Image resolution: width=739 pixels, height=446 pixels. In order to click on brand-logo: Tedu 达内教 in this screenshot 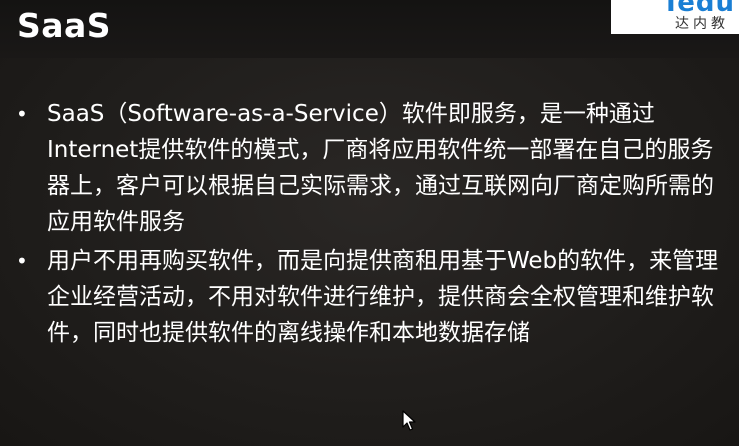, I will do `click(675, 17)`.